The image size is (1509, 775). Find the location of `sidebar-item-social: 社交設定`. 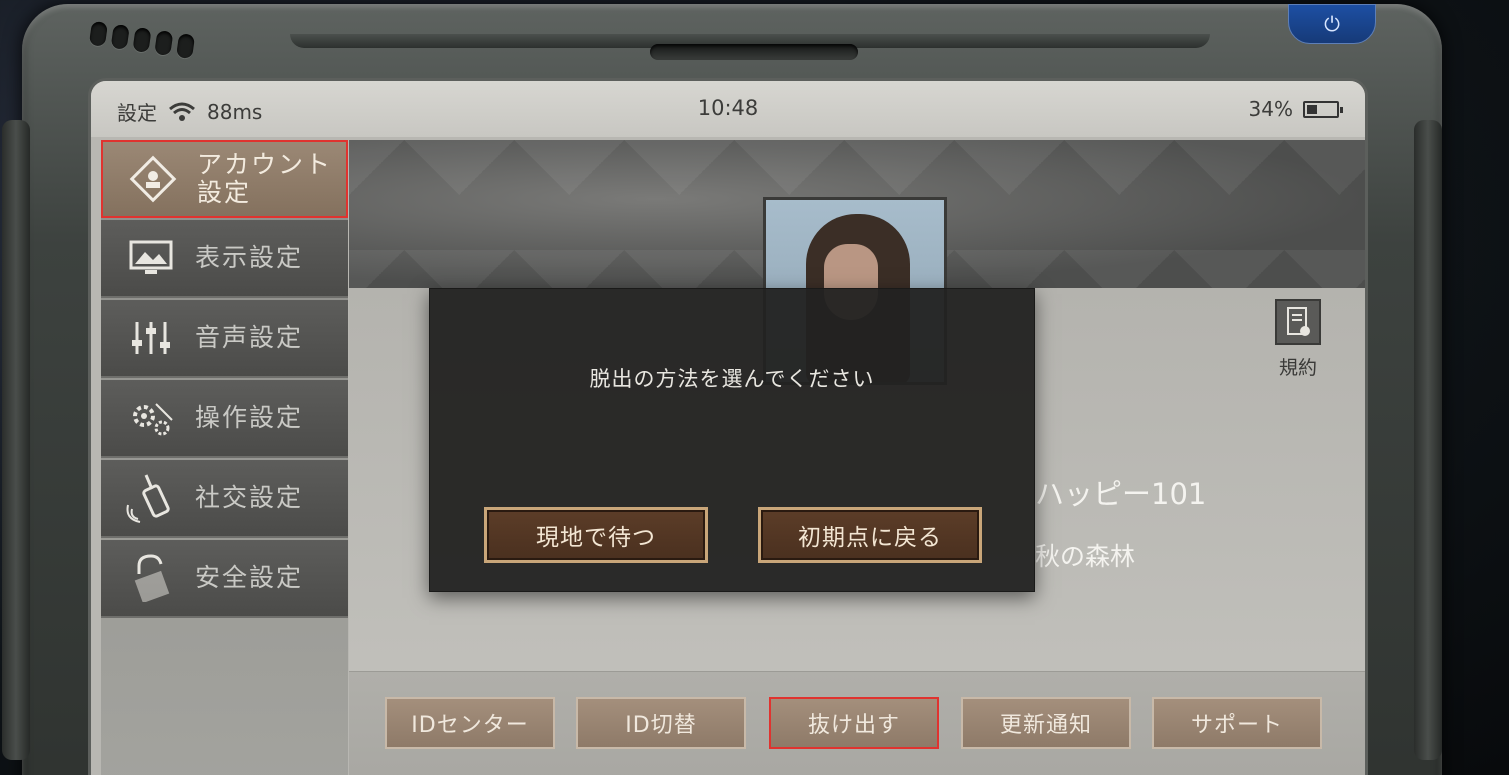

sidebar-item-social: 社交設定 is located at coordinates (224, 499).